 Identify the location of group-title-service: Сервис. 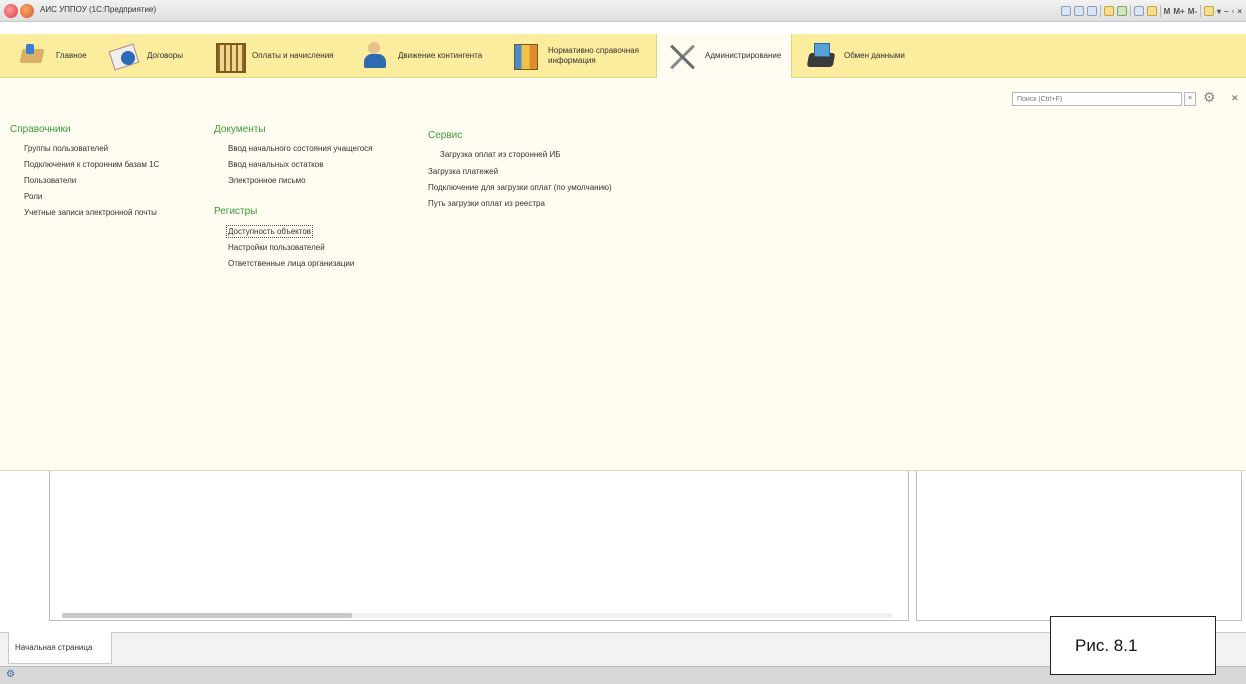
(445, 135).